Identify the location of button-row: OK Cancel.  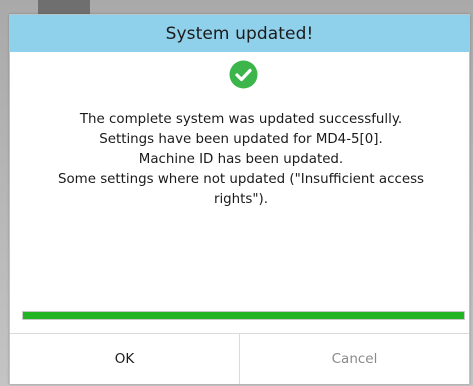
(239, 358).